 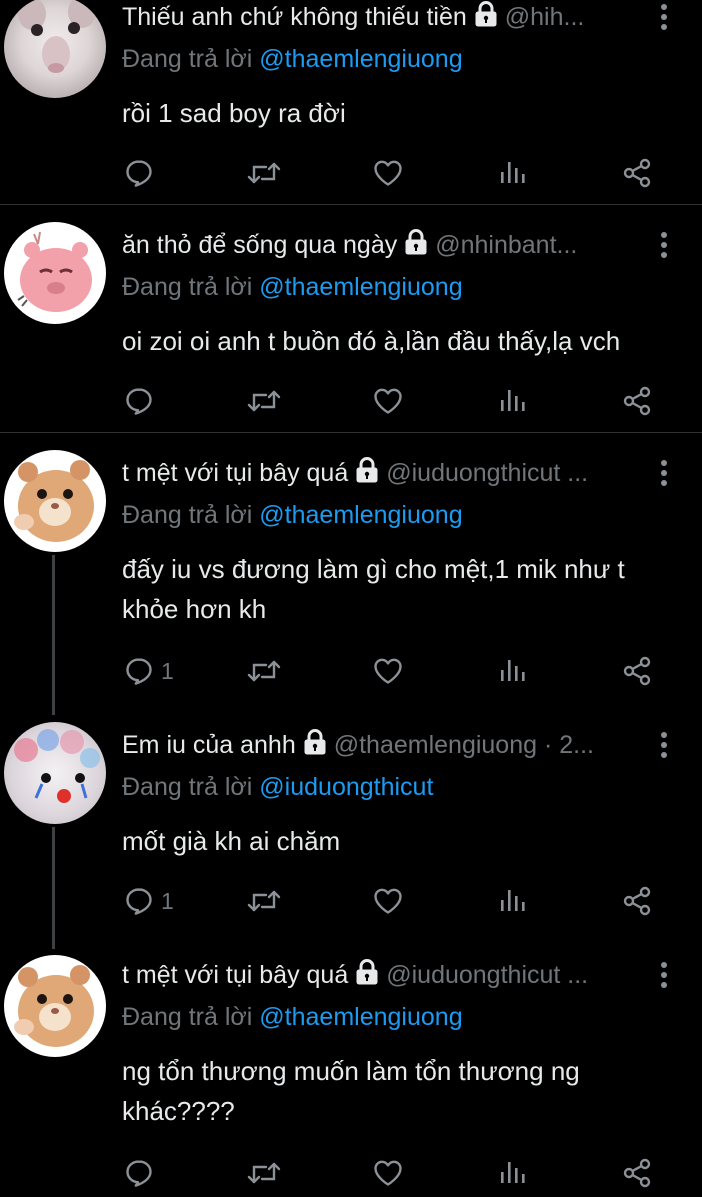 I want to click on display-name: Em iu của anhh, so click(x=209, y=745).